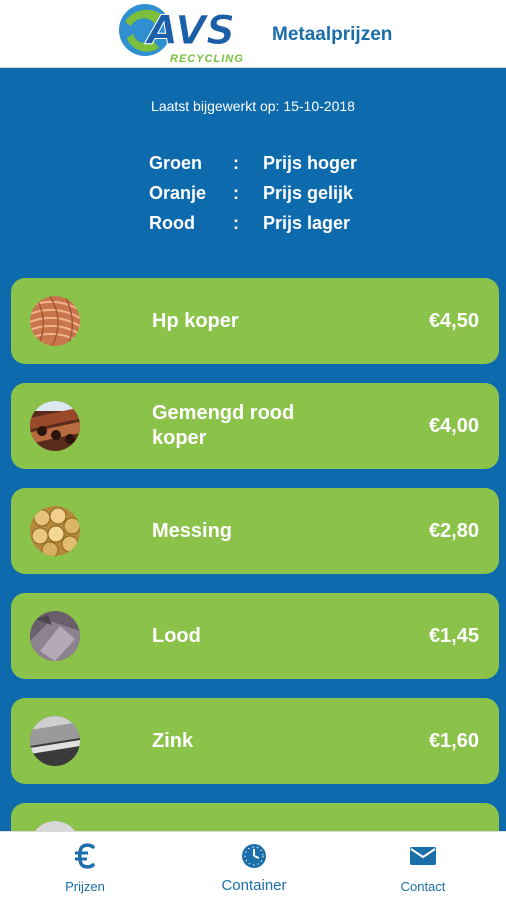 This screenshot has height=900, width=506. Describe the element at coordinates (253, 163) in the screenshot. I see `legend-row: Groen : Prijs hoger` at that location.